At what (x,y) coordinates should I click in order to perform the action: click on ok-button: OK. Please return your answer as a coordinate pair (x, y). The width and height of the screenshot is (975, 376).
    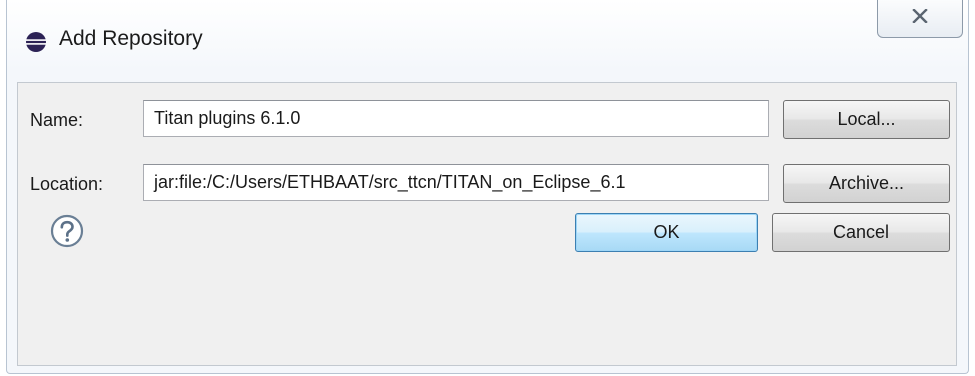
    Looking at the image, I should click on (666, 232).